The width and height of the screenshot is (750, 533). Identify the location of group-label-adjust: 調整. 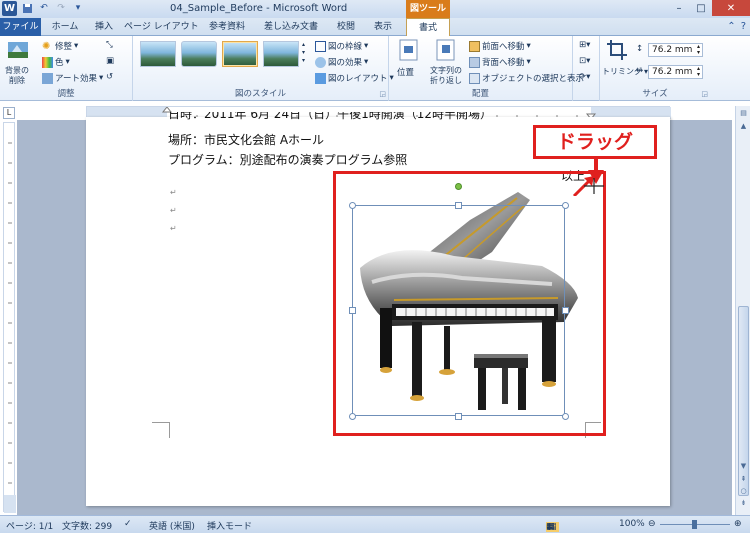
(66, 94).